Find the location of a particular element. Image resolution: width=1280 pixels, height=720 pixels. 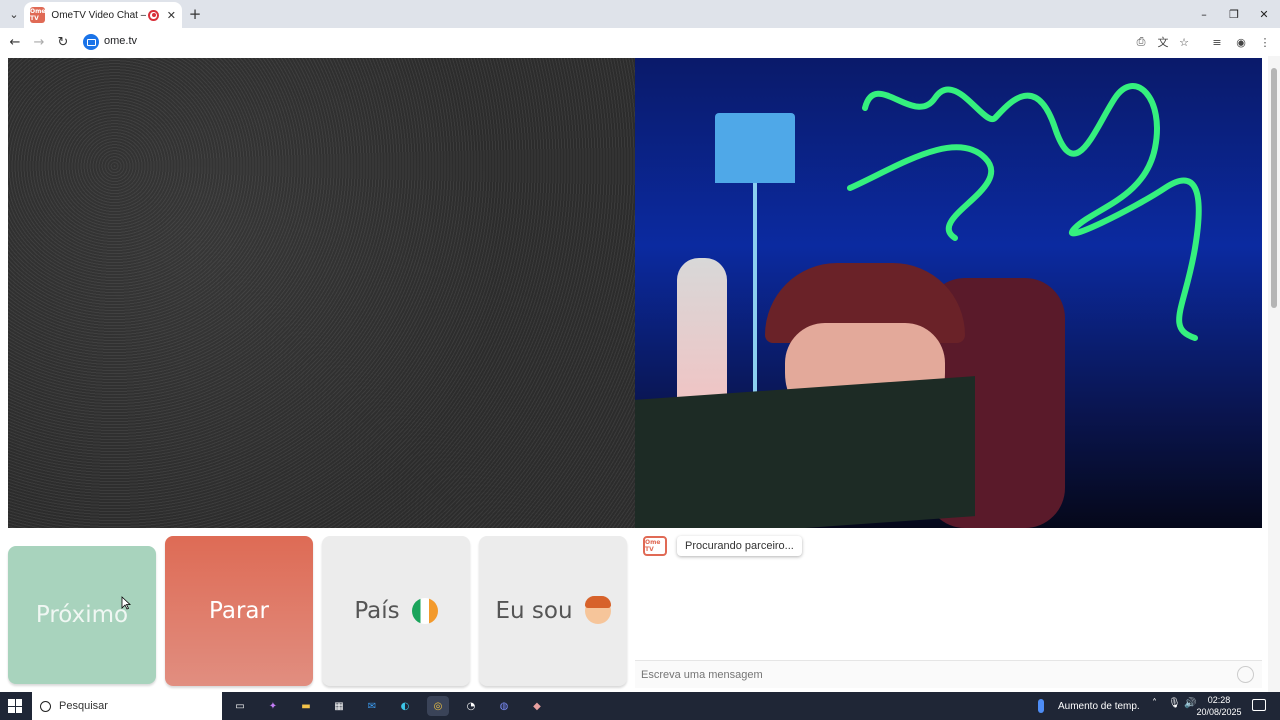

reload-icon: ↻ is located at coordinates (63, 42).